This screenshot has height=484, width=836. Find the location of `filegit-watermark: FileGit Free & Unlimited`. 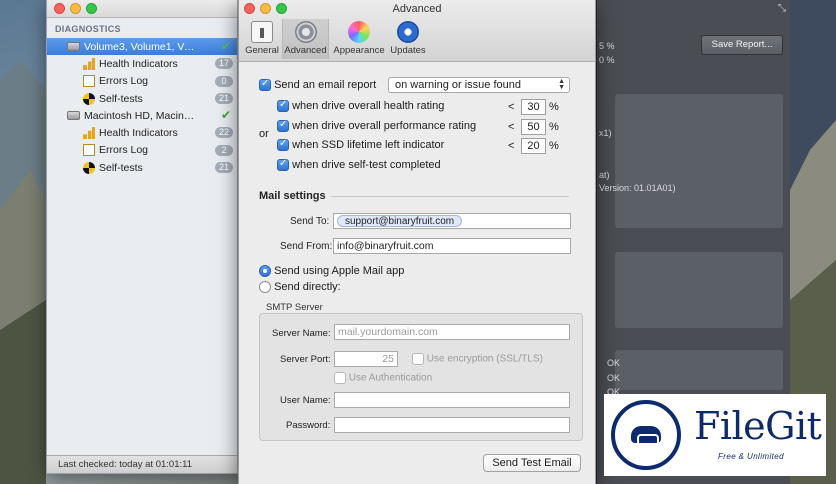

filegit-watermark: FileGit Free & Unlimited is located at coordinates (715, 435).